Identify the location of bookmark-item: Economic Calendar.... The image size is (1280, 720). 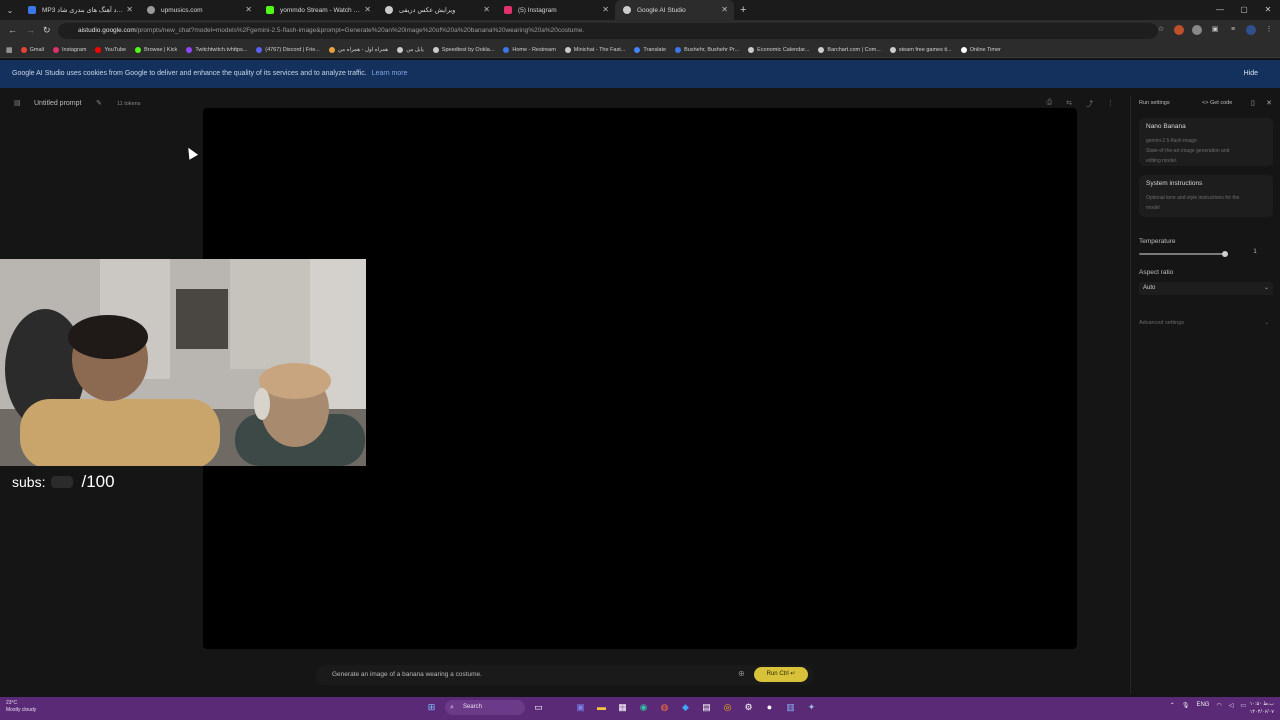
(778, 49).